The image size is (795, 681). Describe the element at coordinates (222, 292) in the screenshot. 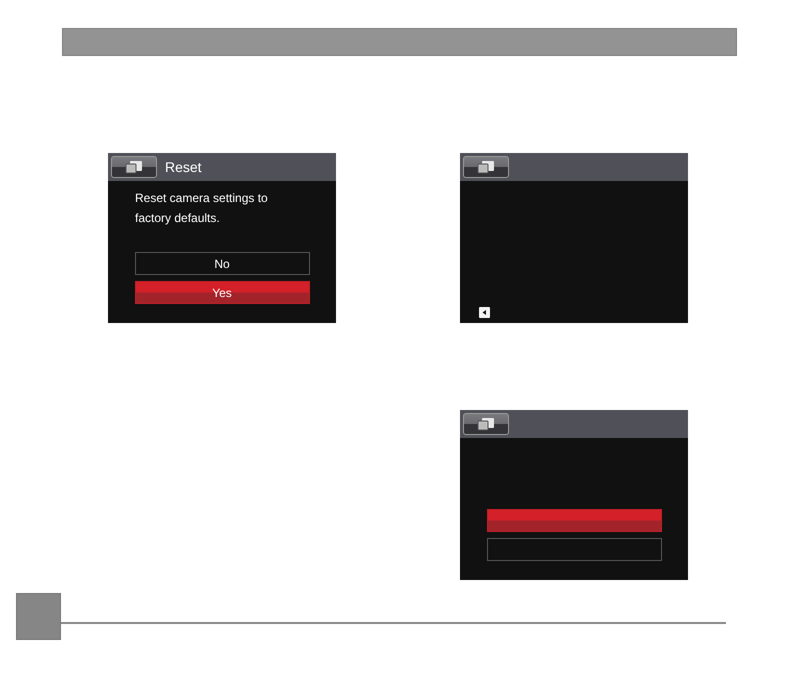

I see `option-button: Yes` at that location.